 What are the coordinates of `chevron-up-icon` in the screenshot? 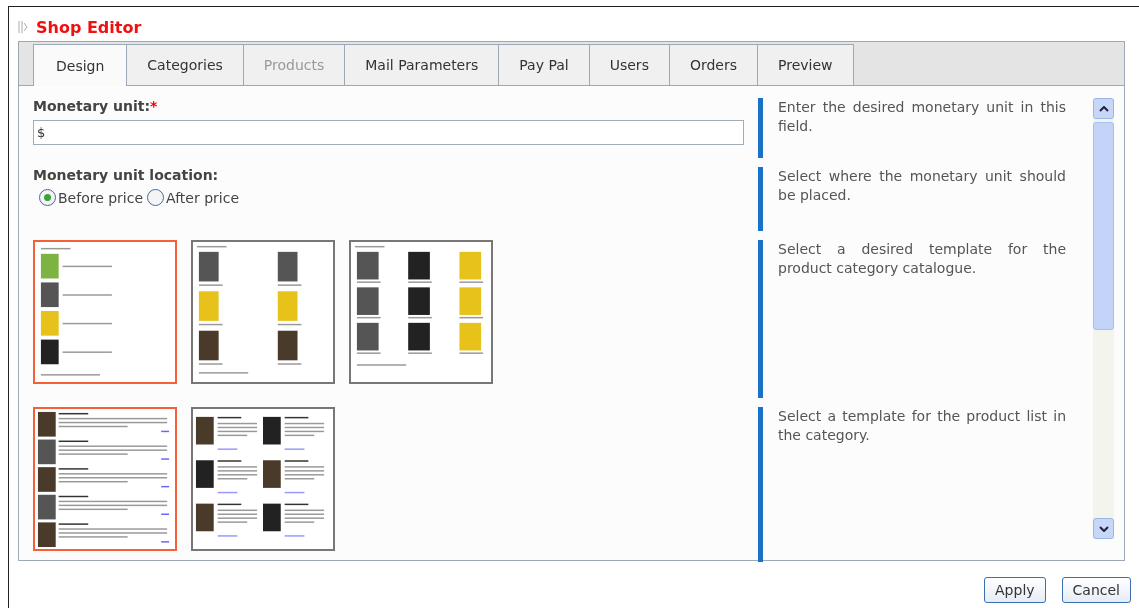 It's located at (1103, 108).